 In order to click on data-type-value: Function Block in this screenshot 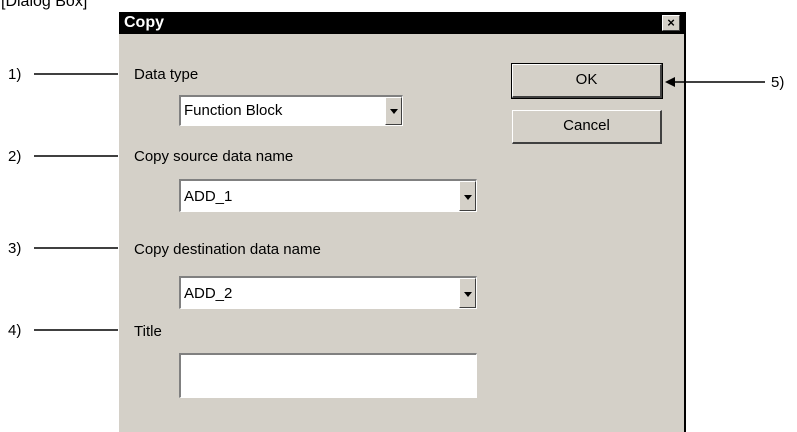, I will do `click(233, 110)`.